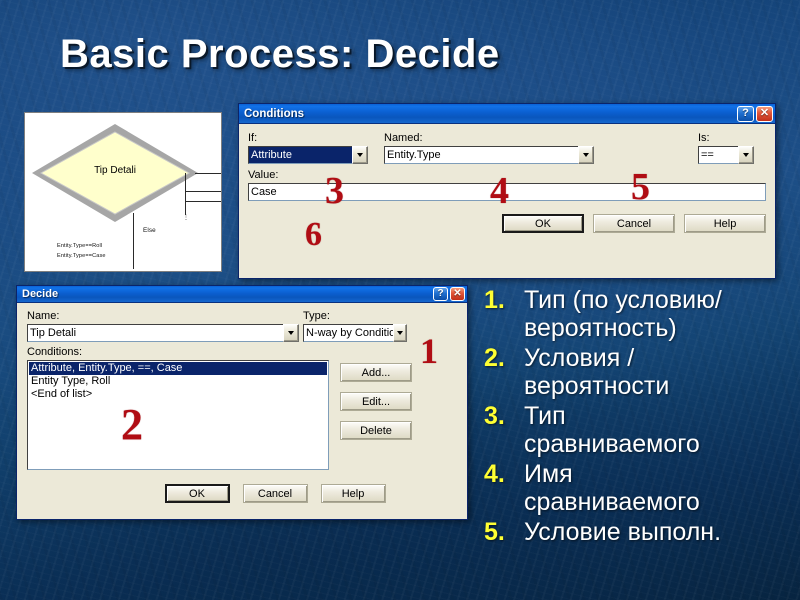  I want to click on list-text: Имя сравниваемого, so click(612, 488).